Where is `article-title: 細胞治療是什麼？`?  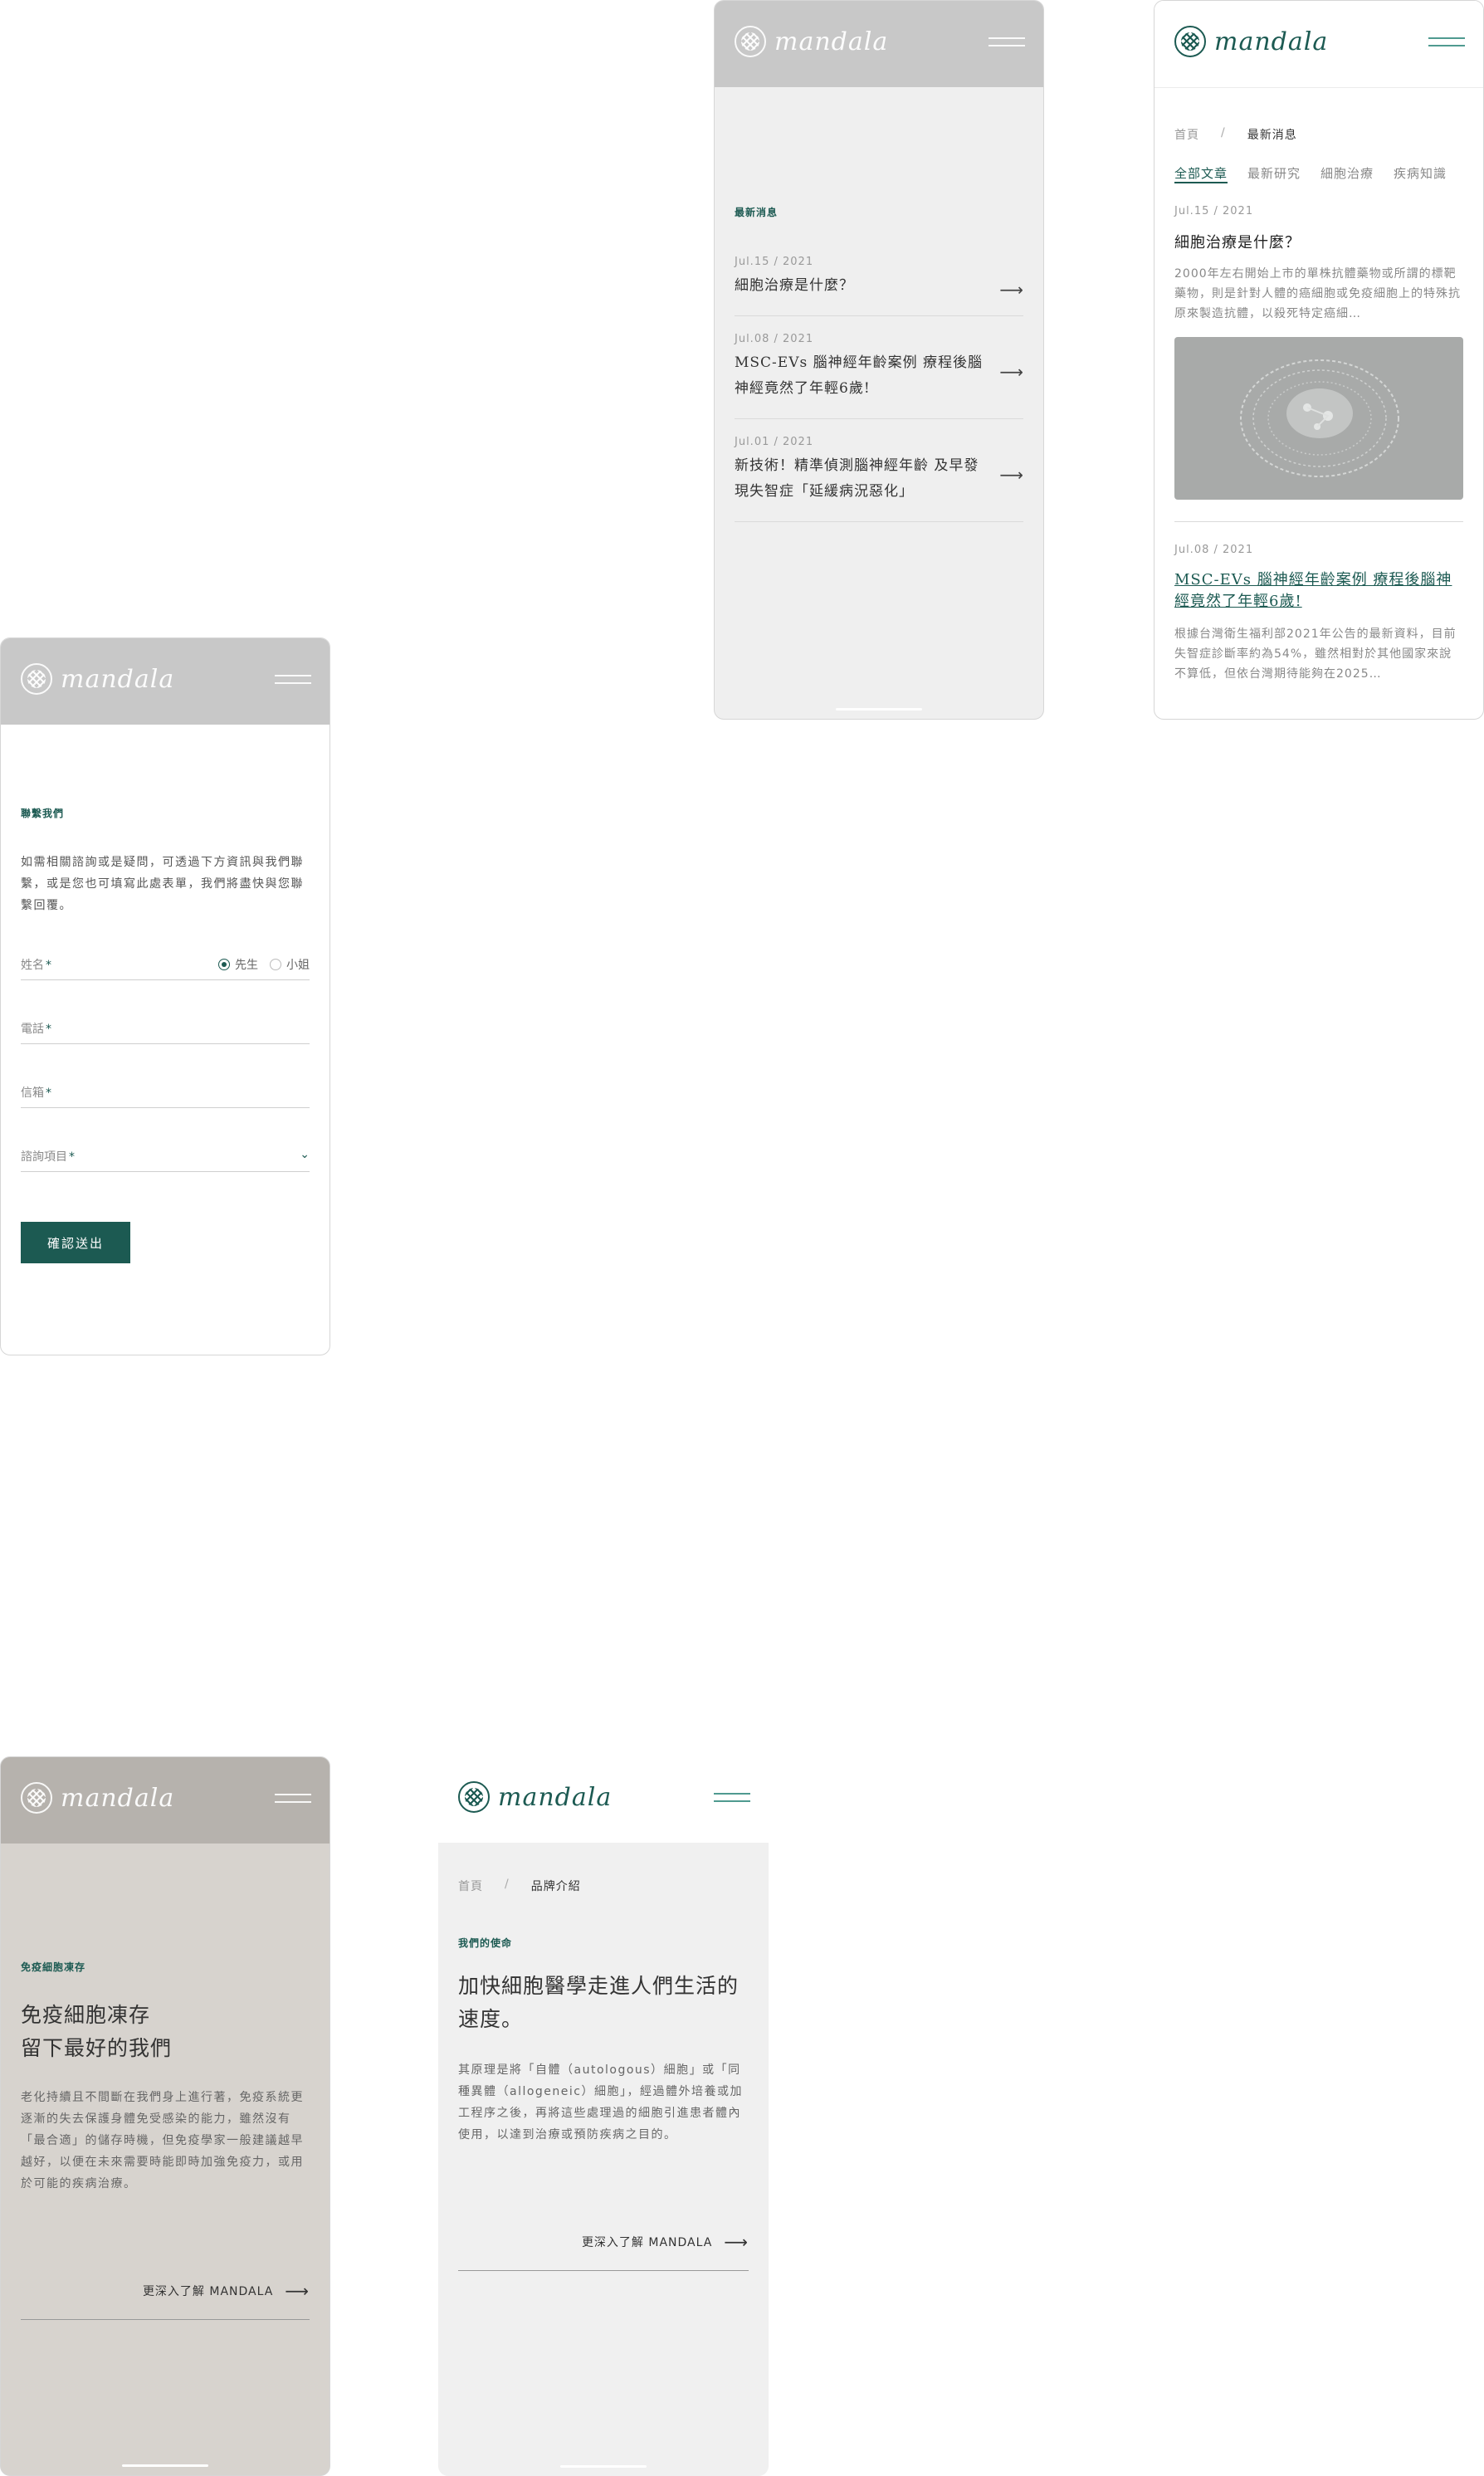
article-title: 細胞治療是什麼？ is located at coordinates (1318, 241).